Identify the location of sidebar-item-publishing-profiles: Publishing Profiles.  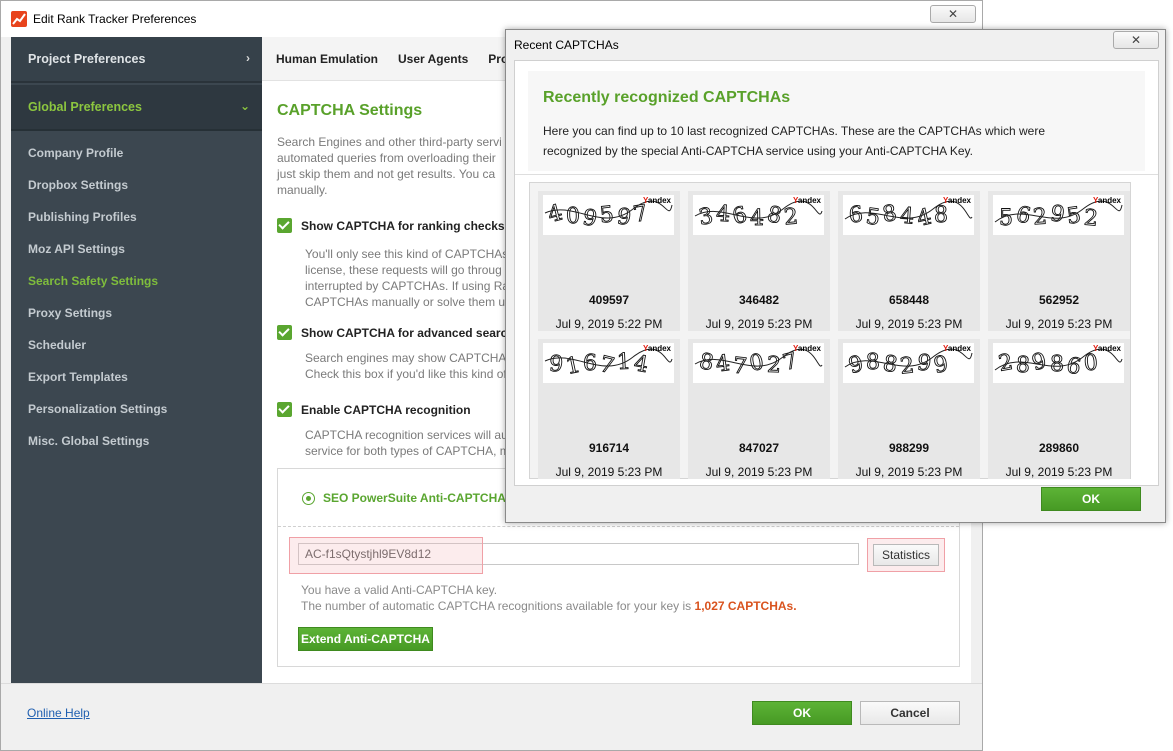
(136, 217).